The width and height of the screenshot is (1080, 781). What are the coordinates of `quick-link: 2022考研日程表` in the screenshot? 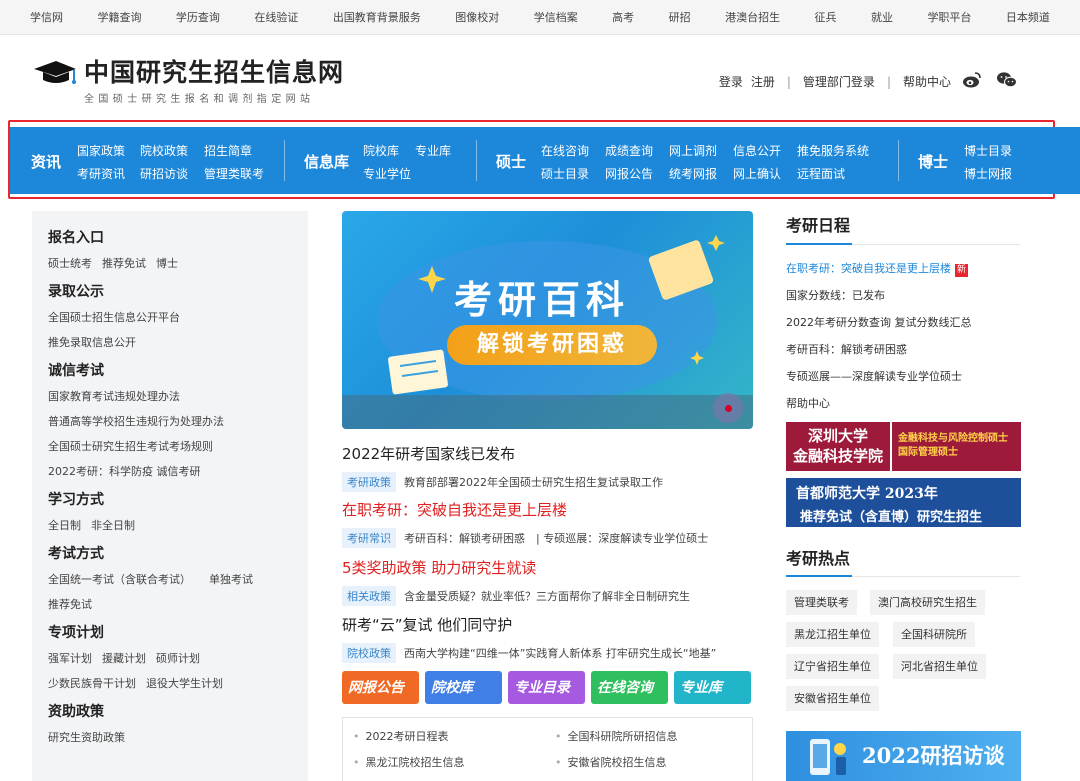 It's located at (401, 736).